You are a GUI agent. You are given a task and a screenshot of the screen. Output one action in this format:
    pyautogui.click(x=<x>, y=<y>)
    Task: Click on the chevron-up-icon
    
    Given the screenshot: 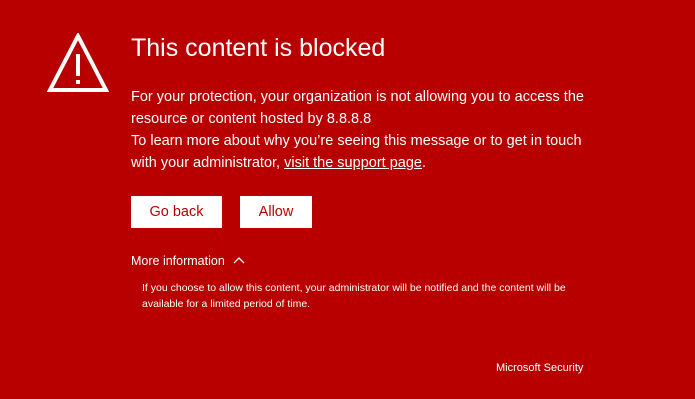 What is the action you would take?
    pyautogui.click(x=239, y=260)
    